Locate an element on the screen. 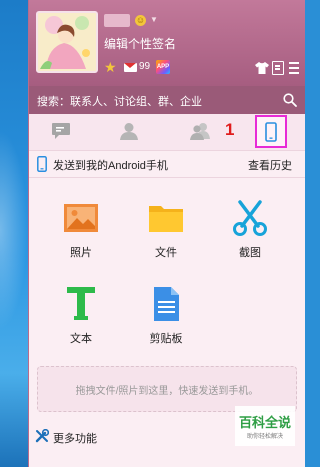 Image resolution: width=320 pixels, height=467 pixels. watermark-subtitle: 助你轻松解决 is located at coordinates (264, 437).